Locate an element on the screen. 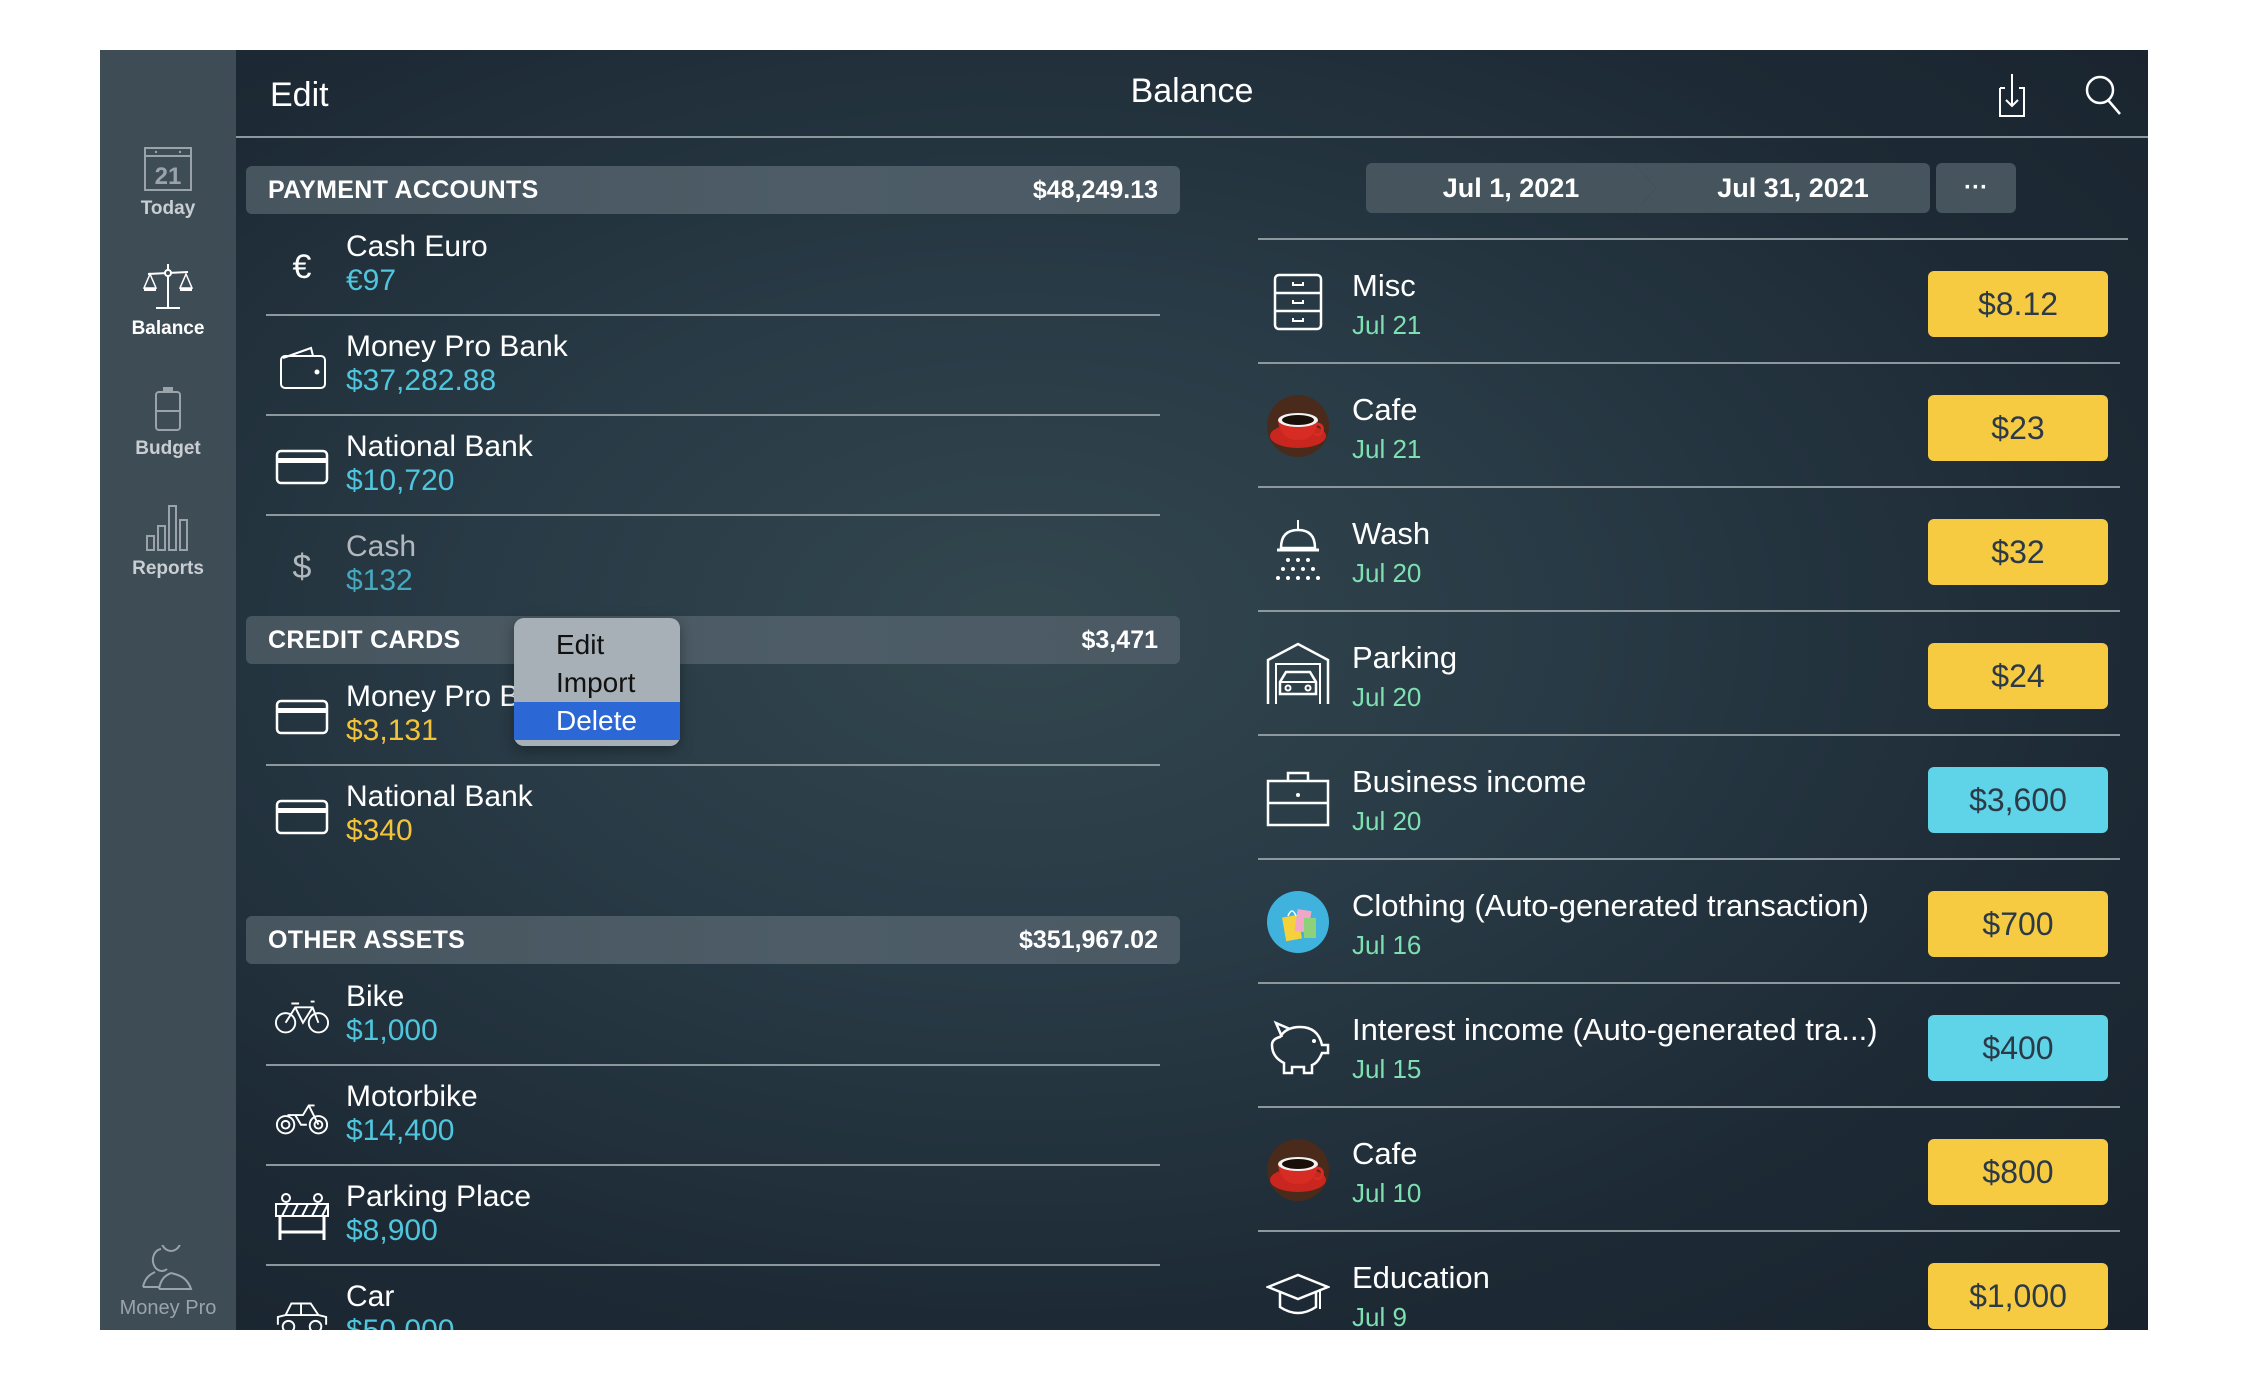  group-name: CREDIT CARDS is located at coordinates (364, 640).